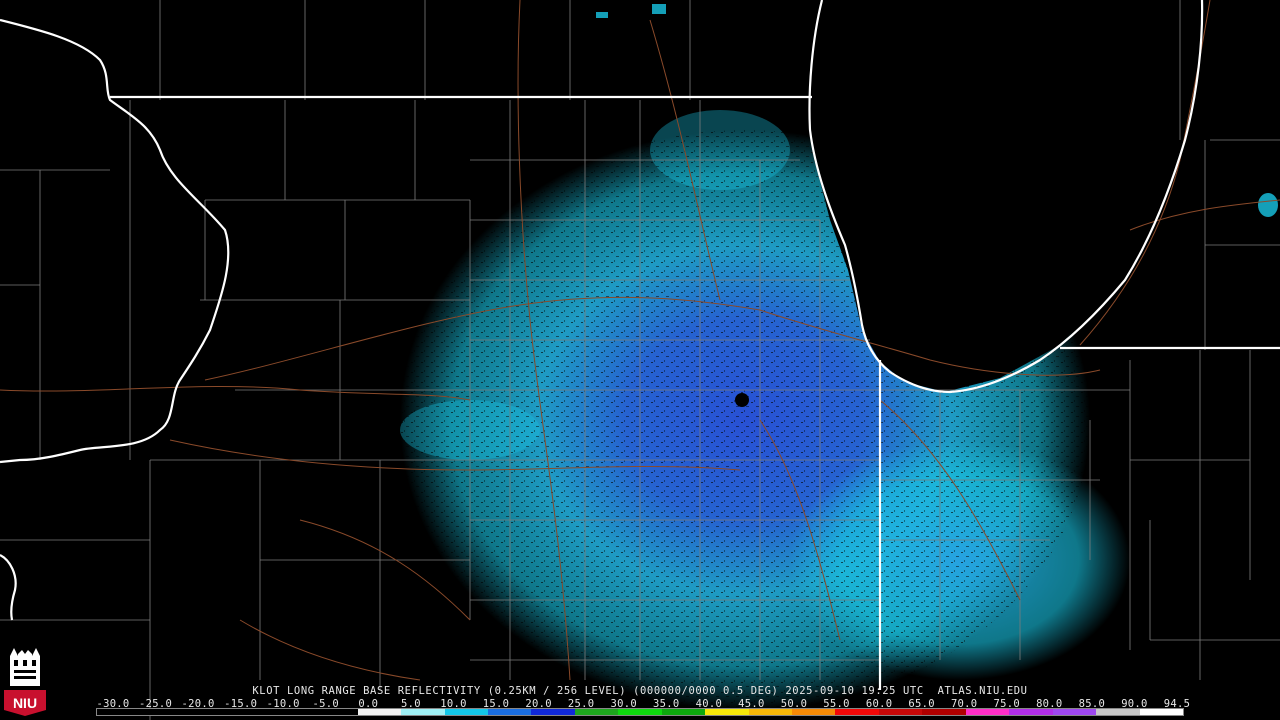  What do you see at coordinates (25, 681) in the screenshot?
I see `niu-logo-icon: NIU` at bounding box center [25, 681].